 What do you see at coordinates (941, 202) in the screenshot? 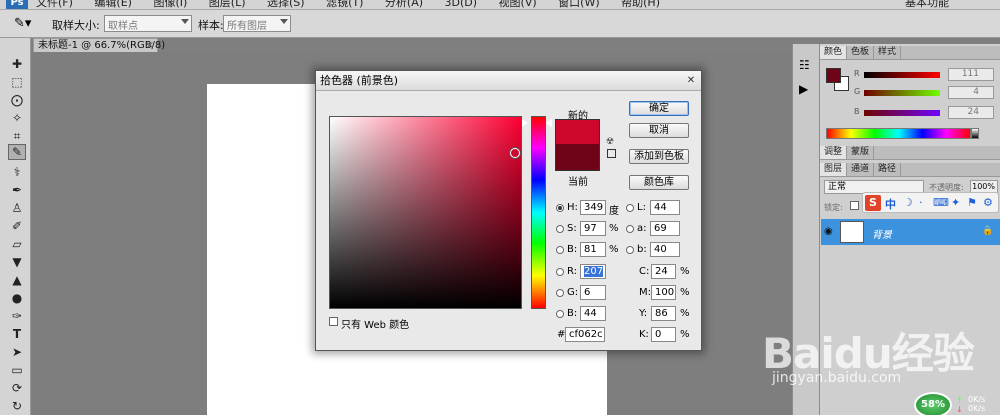
I see `ime-keyboard-icon: ⌨` at bounding box center [941, 202].